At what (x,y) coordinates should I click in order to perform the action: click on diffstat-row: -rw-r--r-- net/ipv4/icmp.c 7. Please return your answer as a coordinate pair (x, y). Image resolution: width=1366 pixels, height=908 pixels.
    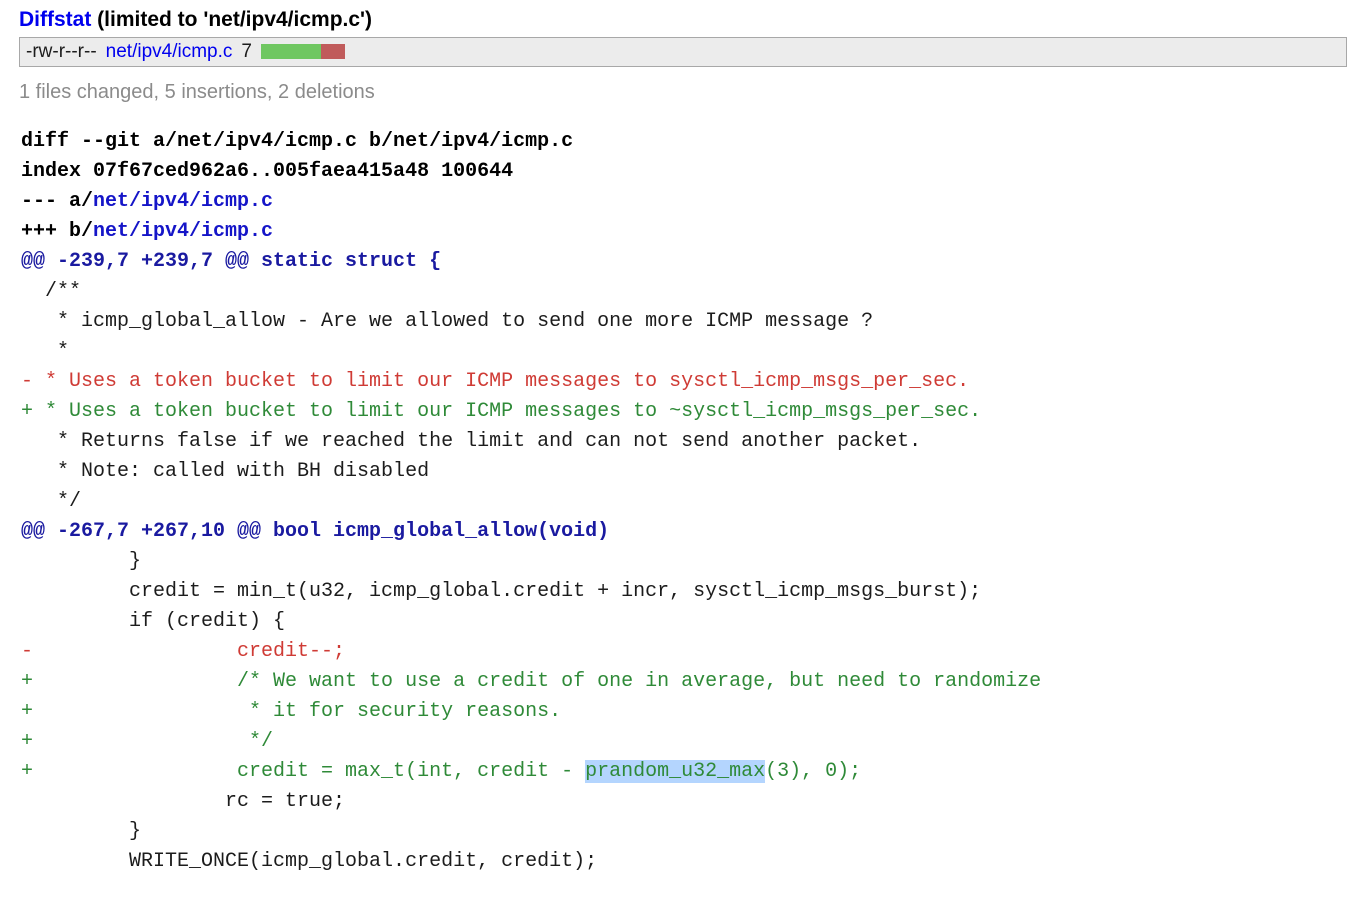
    Looking at the image, I should click on (683, 52).